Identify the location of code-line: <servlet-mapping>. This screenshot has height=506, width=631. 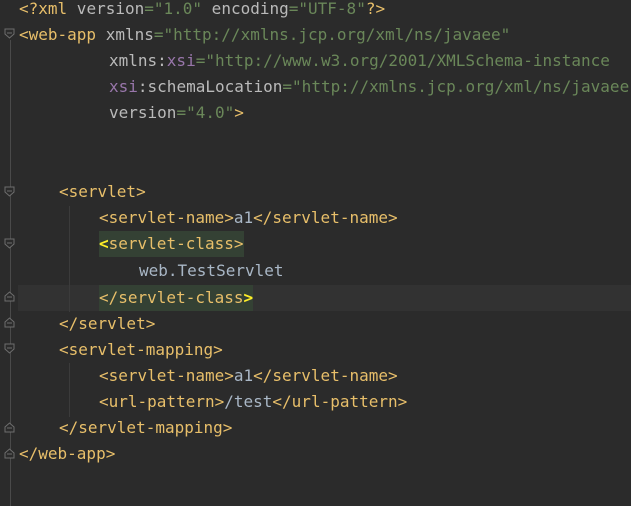
(141, 350).